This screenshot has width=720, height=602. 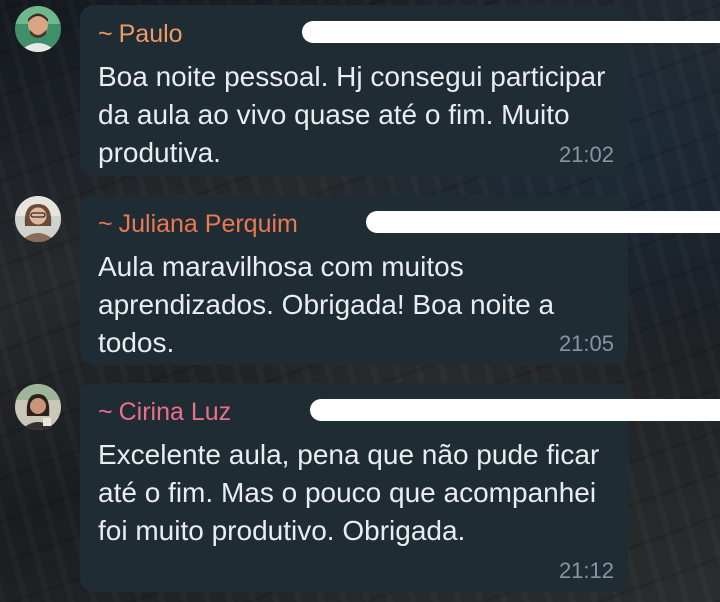 I want to click on profile-photo-man-icon, so click(x=38, y=29).